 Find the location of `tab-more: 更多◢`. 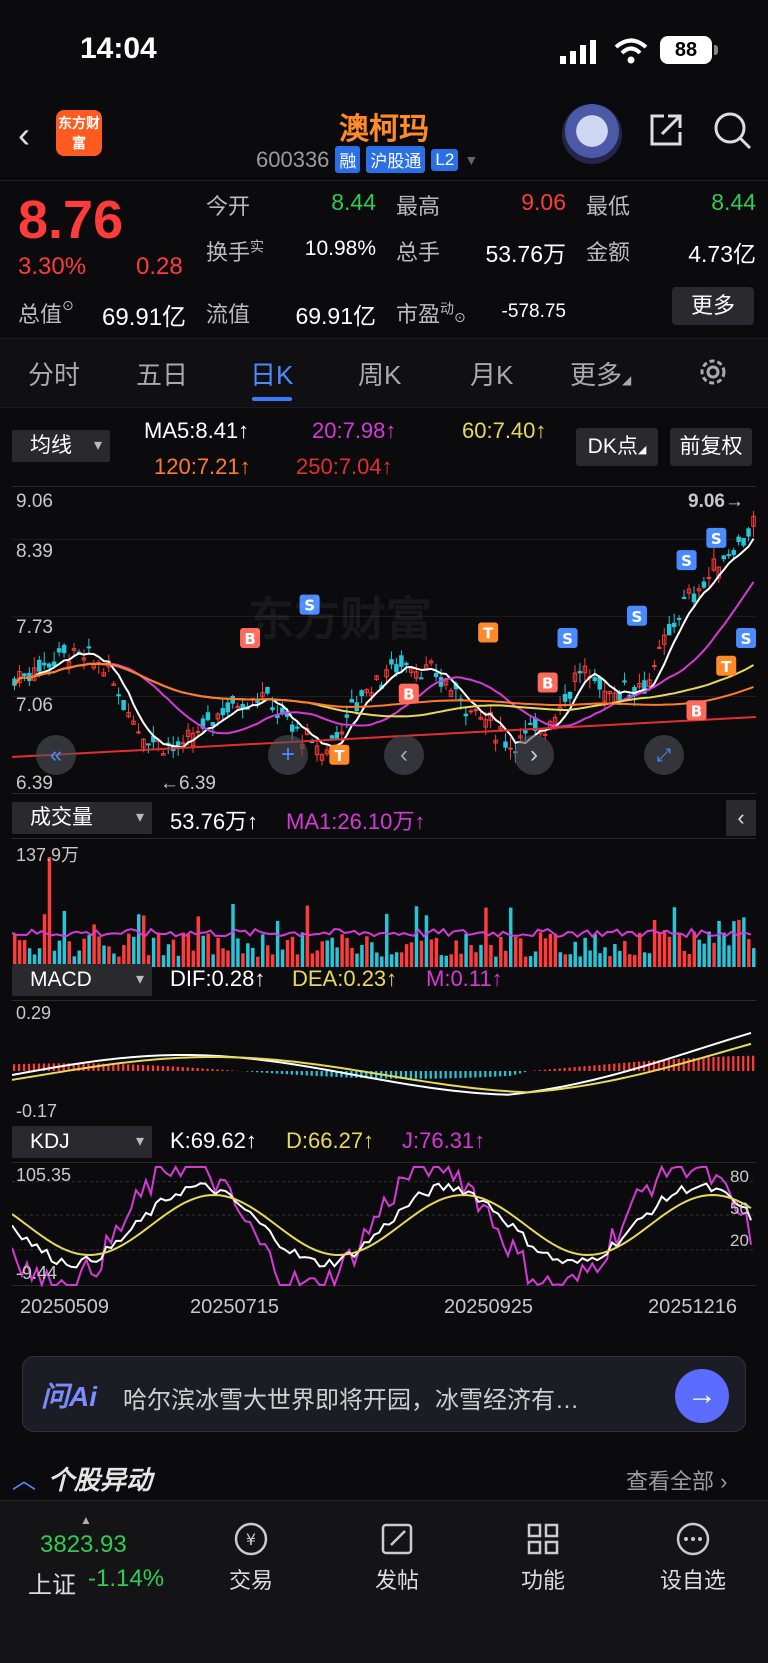

tab-more: 更多◢ is located at coordinates (600, 373).